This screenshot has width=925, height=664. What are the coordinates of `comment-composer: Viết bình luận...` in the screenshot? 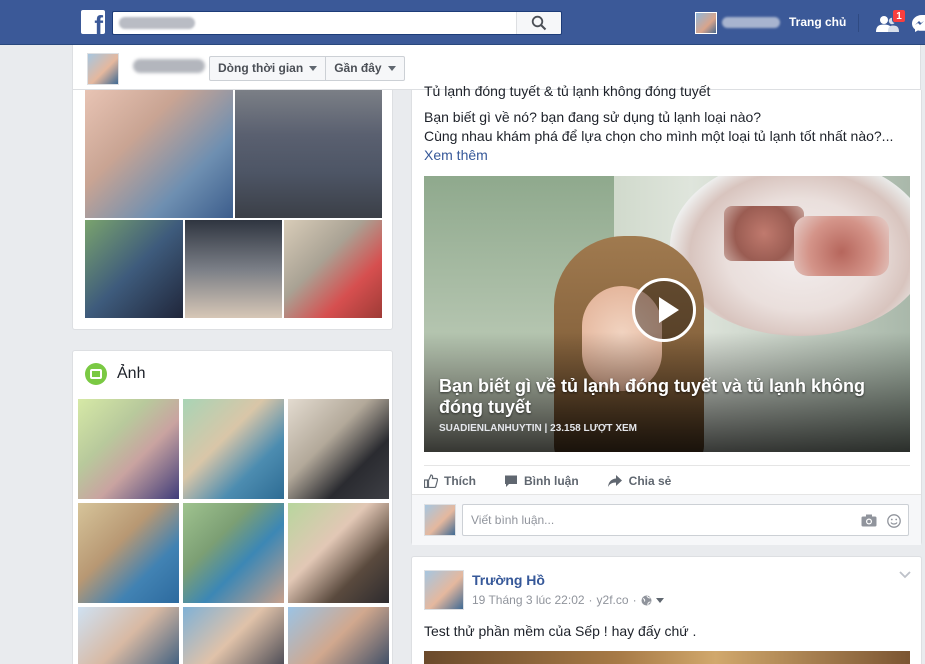 It's located at (666, 519).